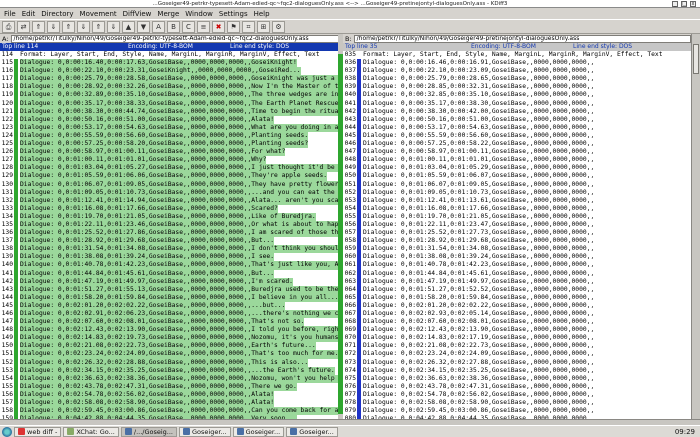 Image resolution: width=700 pixels, height=437 pixels. I want to click on toolbar-button-18: ⚙, so click(278, 27).